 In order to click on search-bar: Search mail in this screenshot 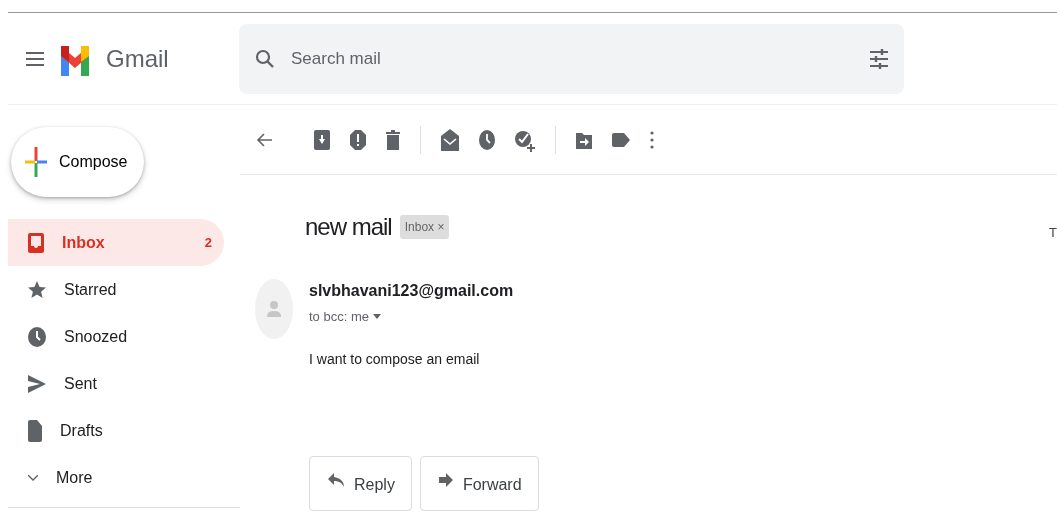, I will do `click(571, 58)`.